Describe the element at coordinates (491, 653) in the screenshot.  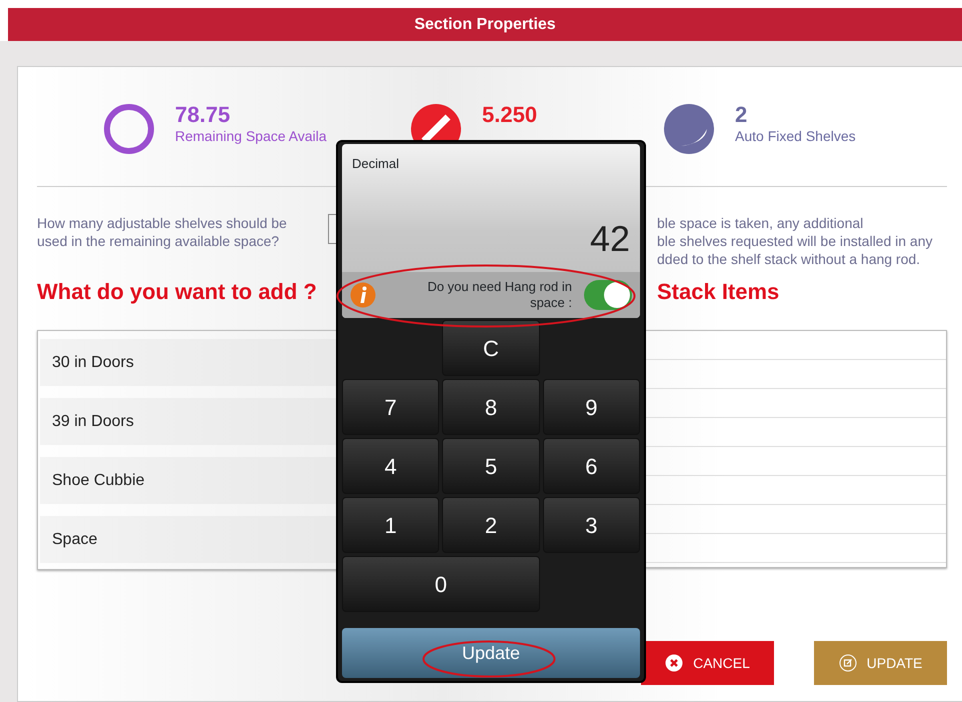
I see `keypad-update-button: Update` at that location.